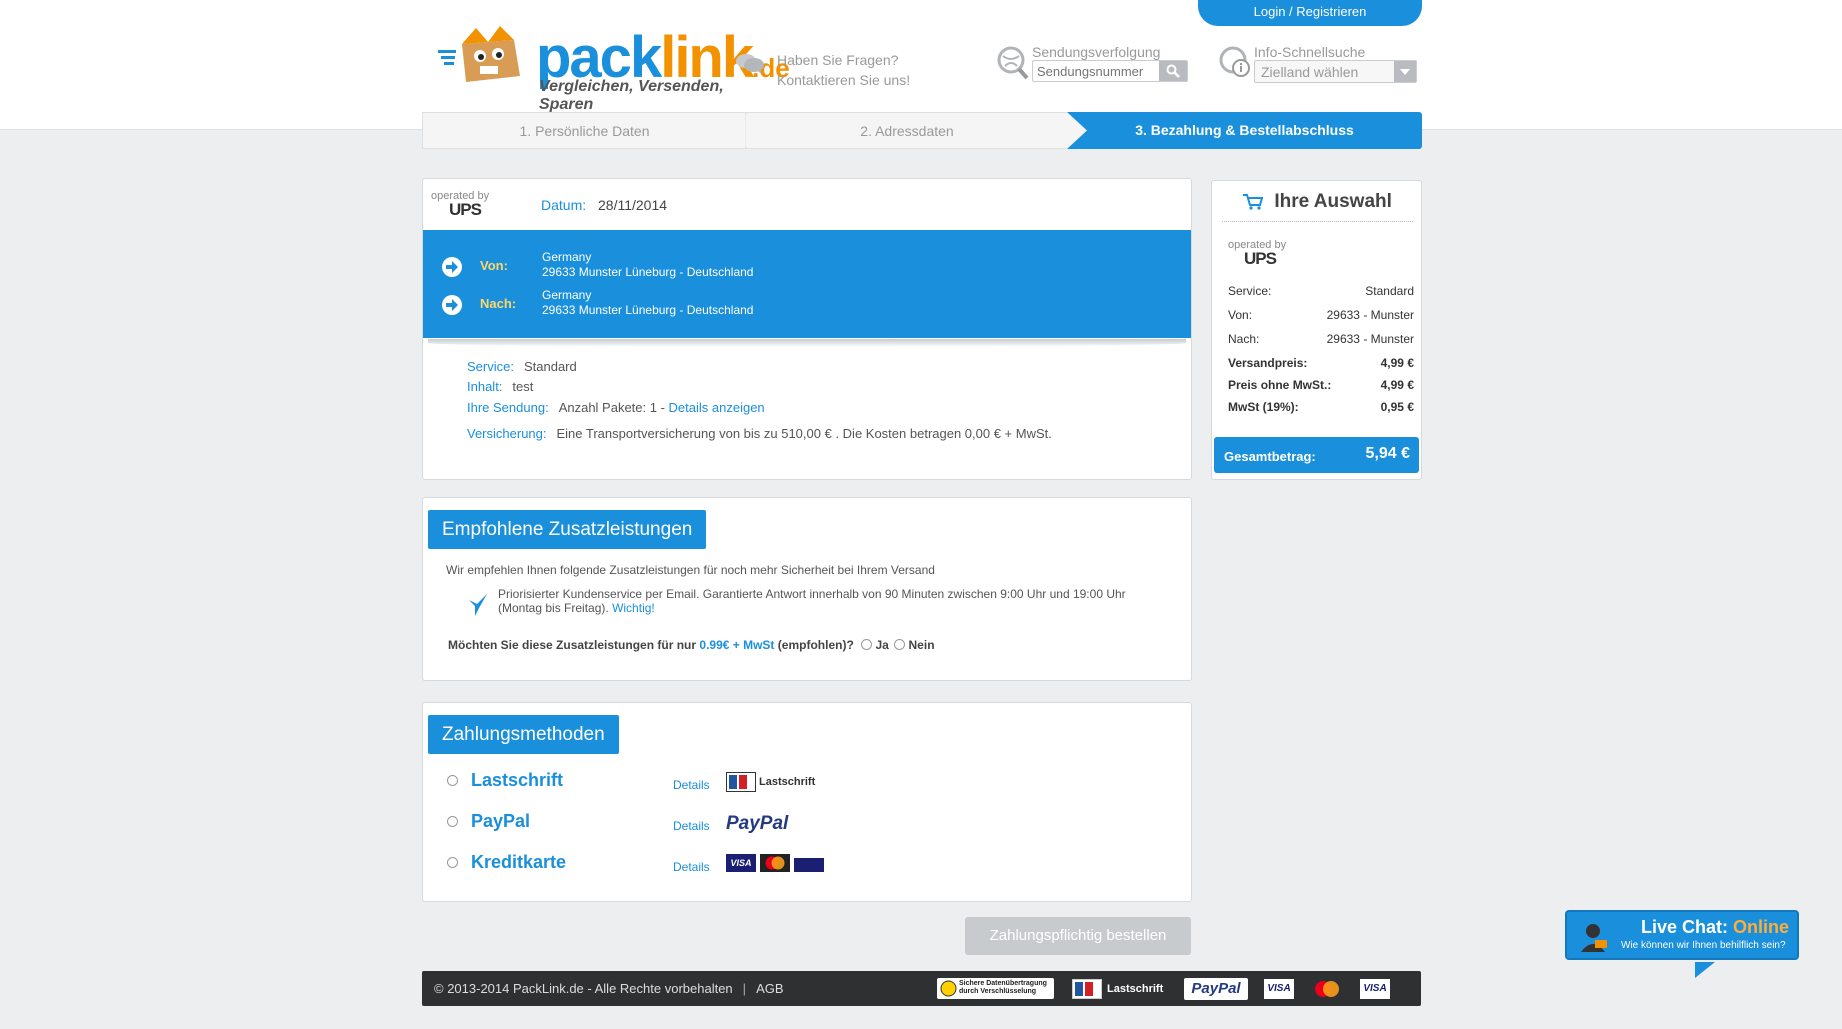  I want to click on sidebar-carrier-badge: operated by UPS, so click(1257, 253).